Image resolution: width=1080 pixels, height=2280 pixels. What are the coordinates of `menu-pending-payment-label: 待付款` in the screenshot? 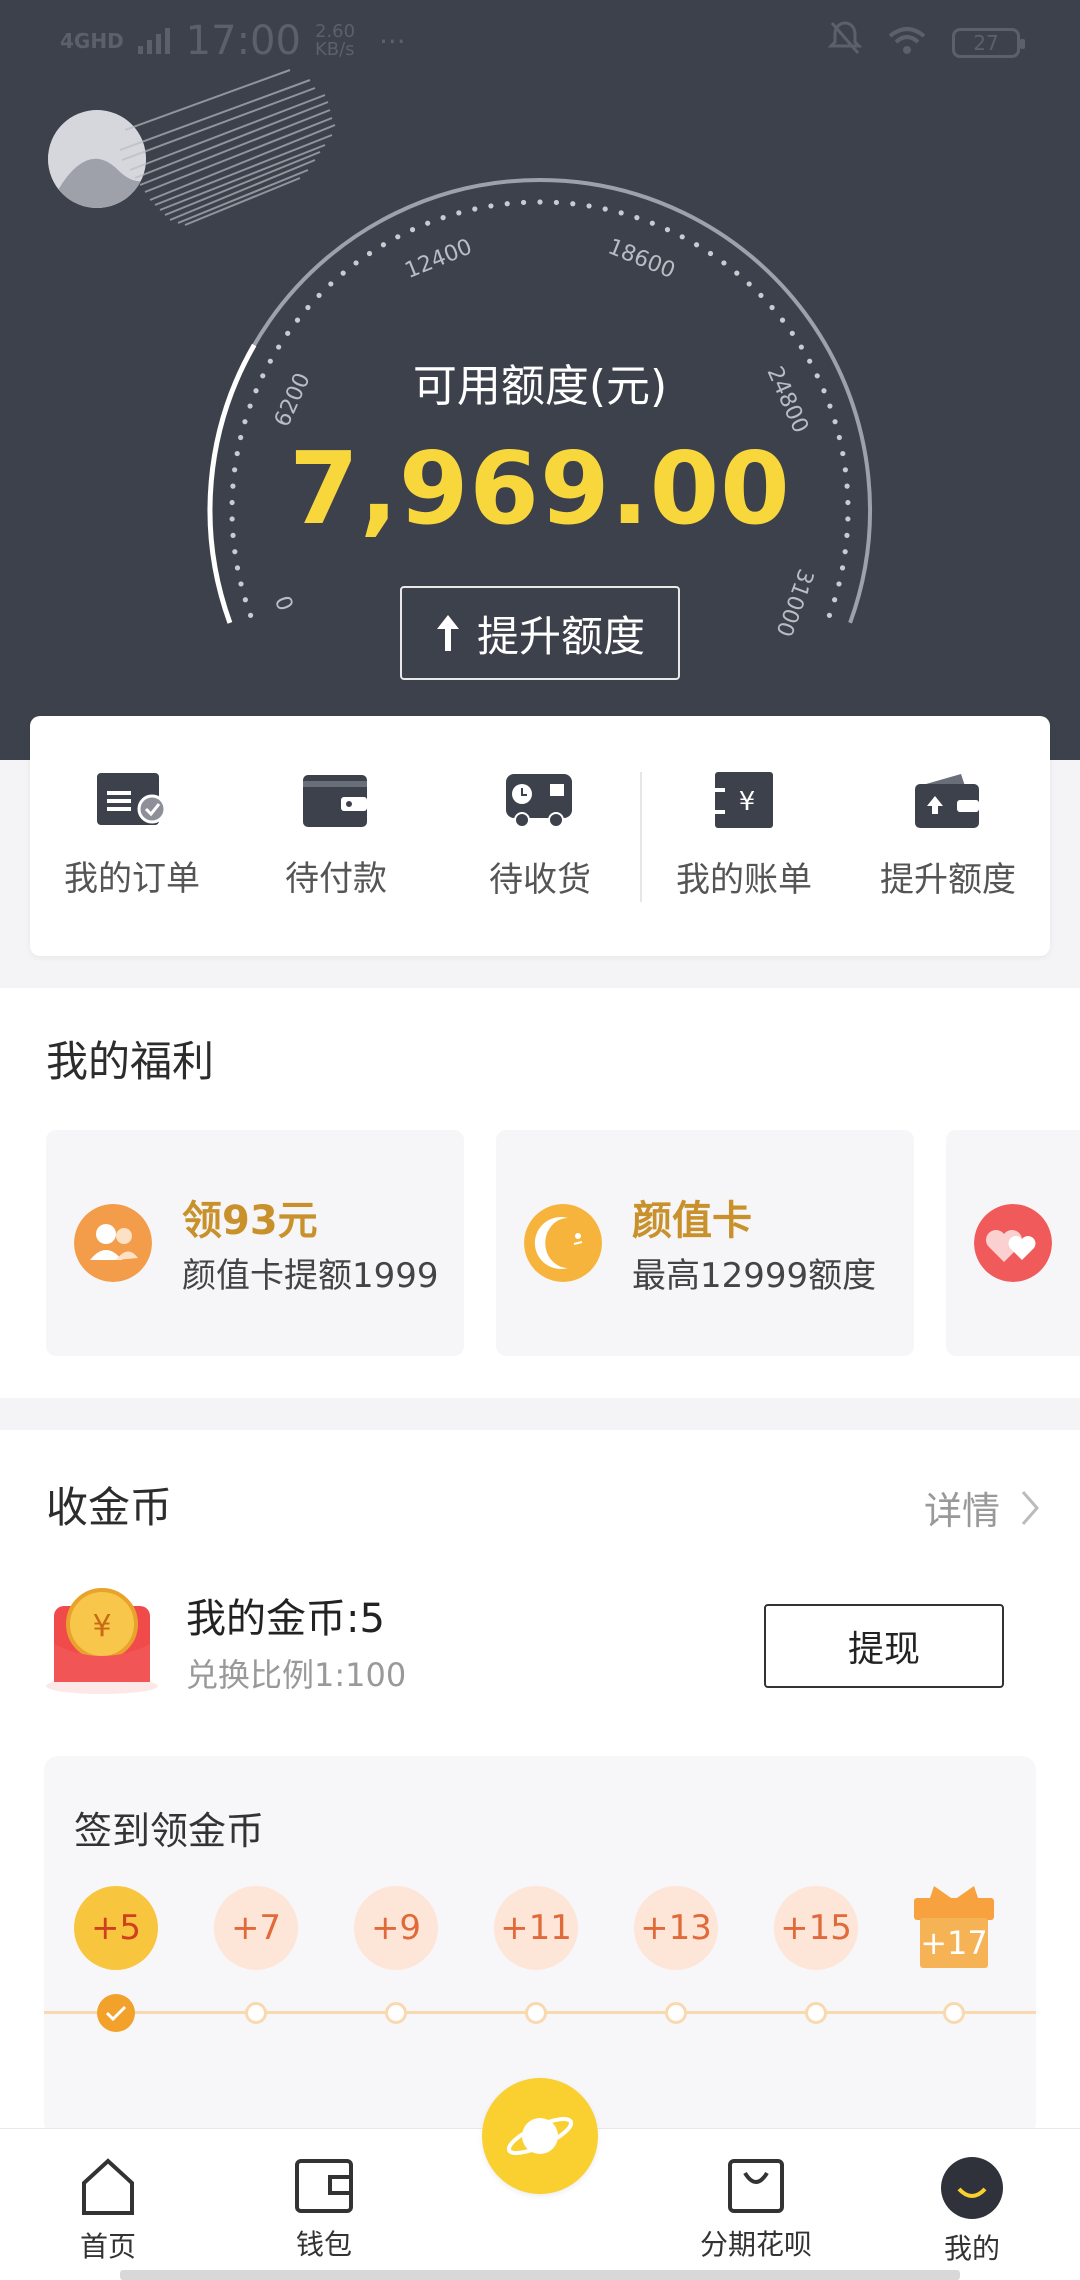 It's located at (336, 878).